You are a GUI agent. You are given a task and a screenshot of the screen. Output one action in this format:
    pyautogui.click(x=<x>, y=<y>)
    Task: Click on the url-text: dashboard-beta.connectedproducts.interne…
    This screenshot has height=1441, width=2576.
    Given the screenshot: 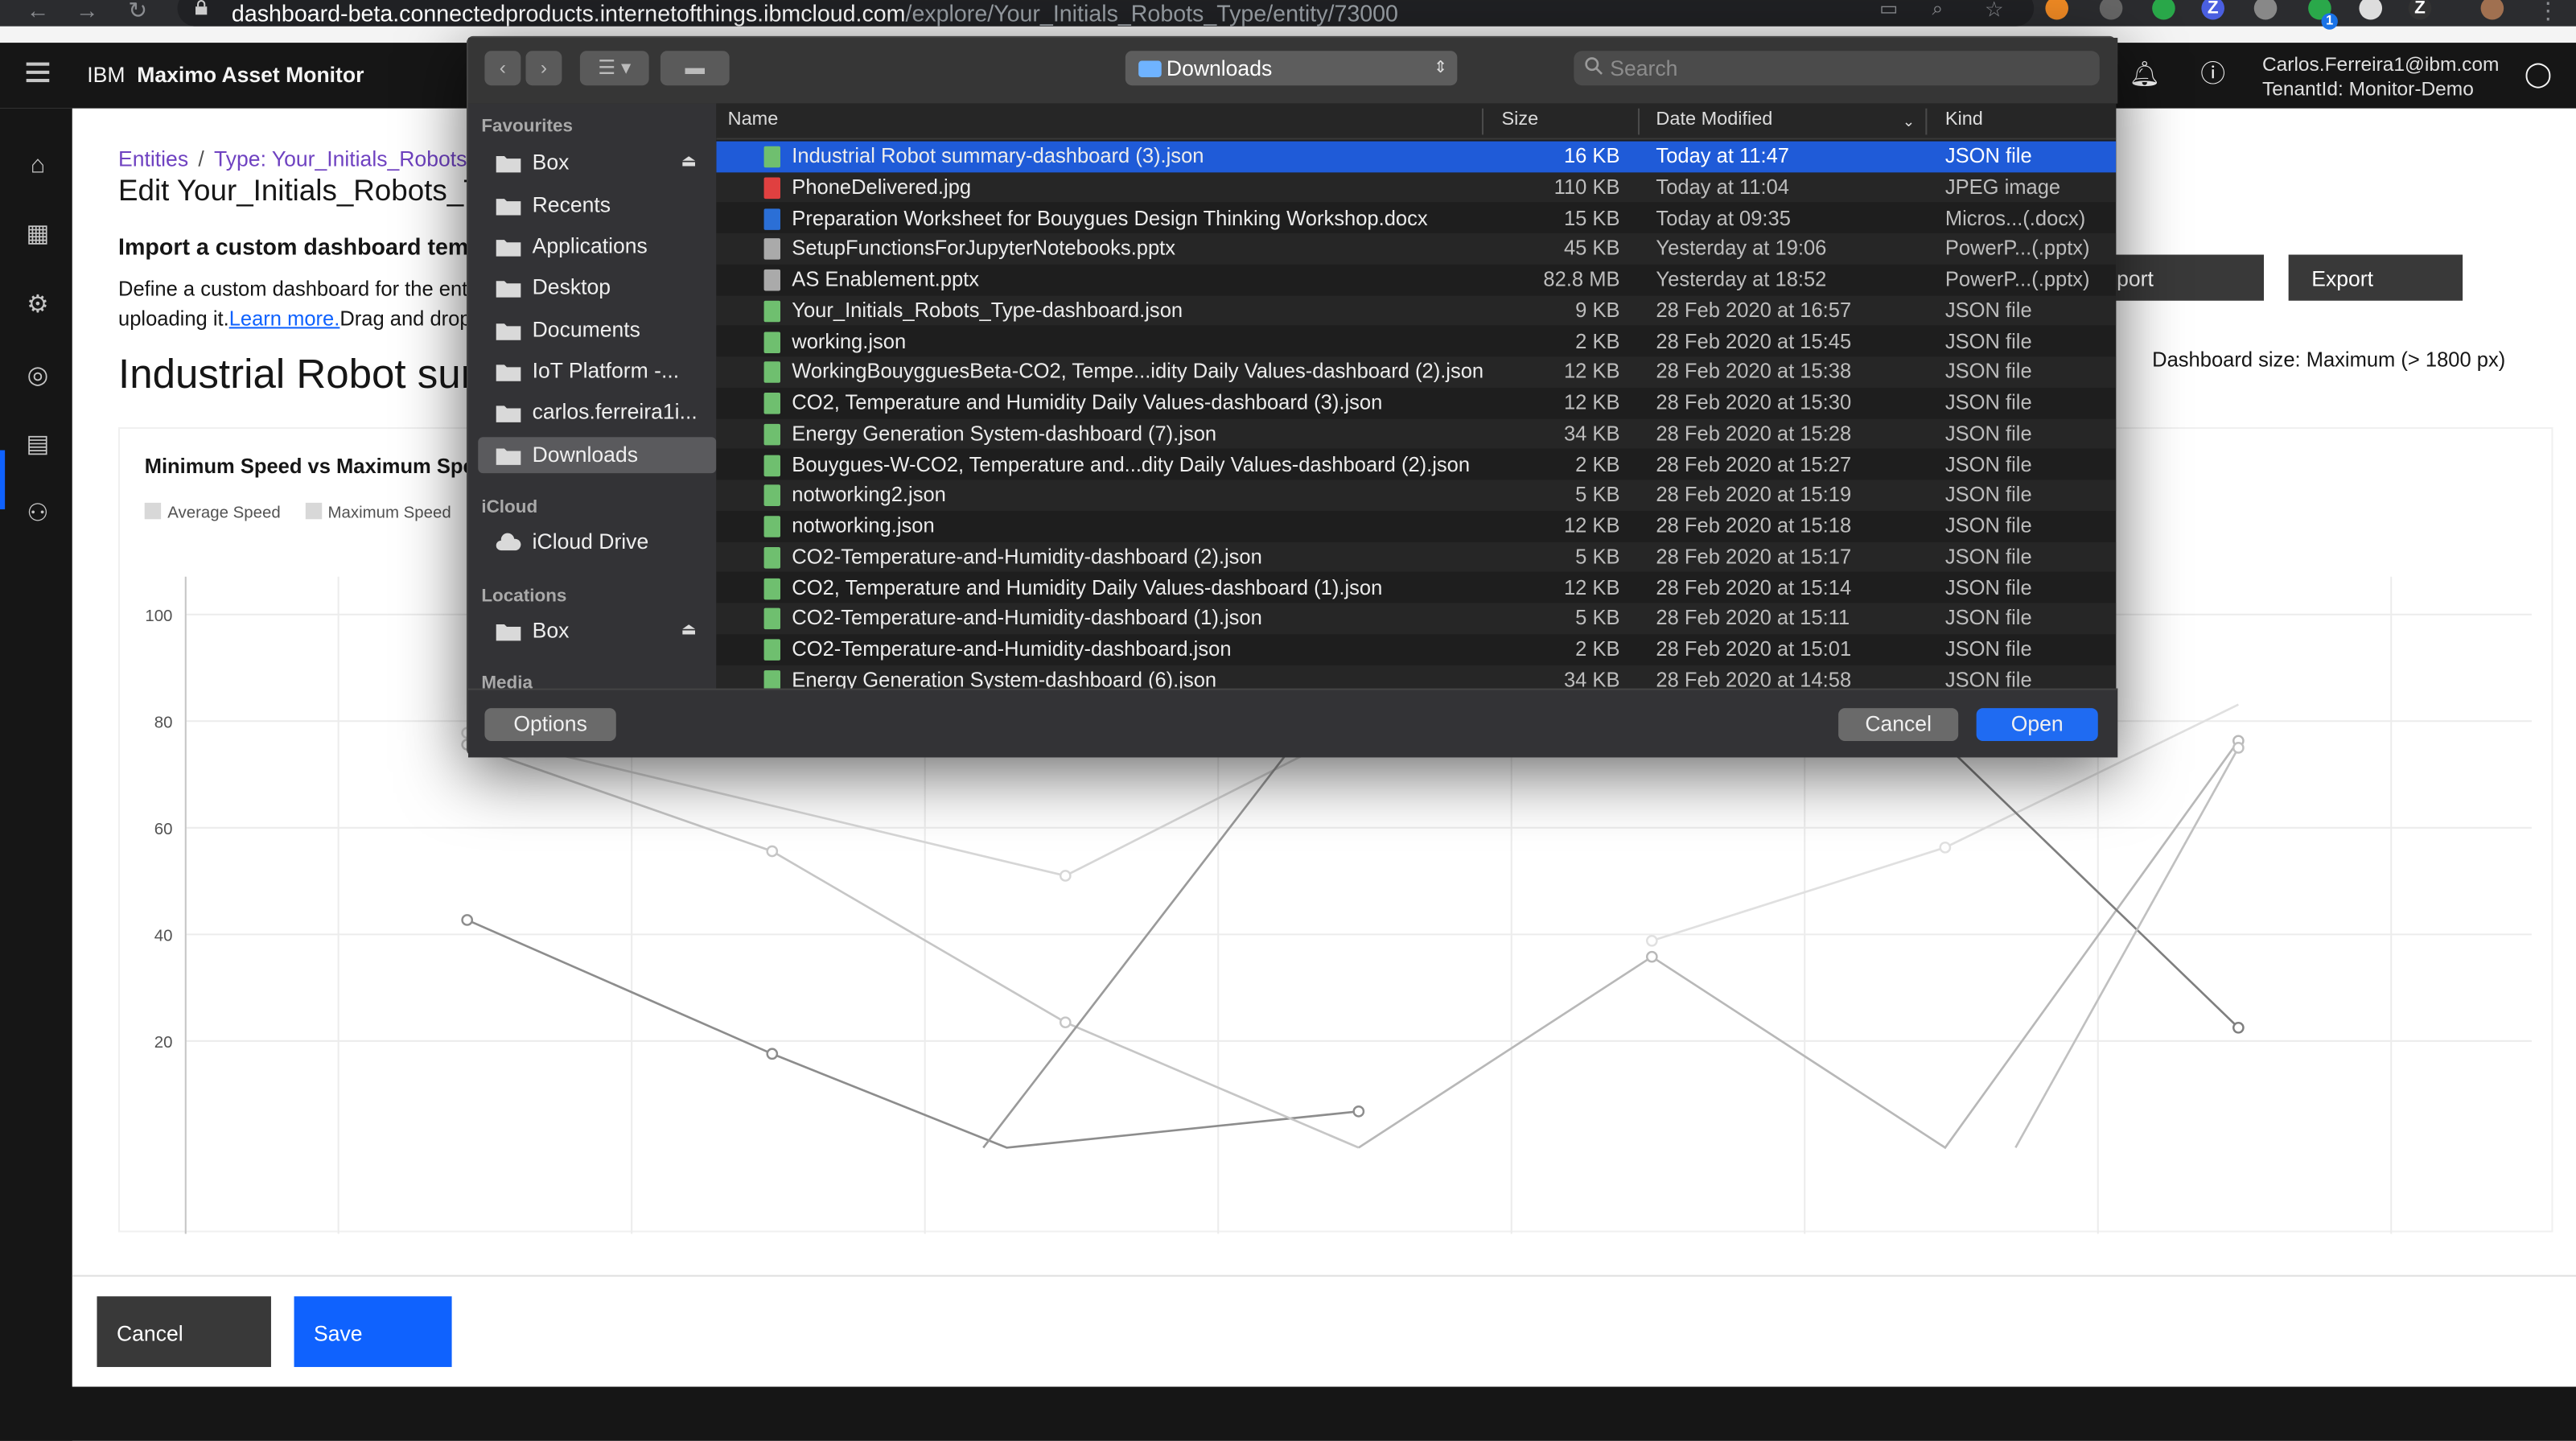 What is the action you would take?
    pyautogui.click(x=814, y=14)
    